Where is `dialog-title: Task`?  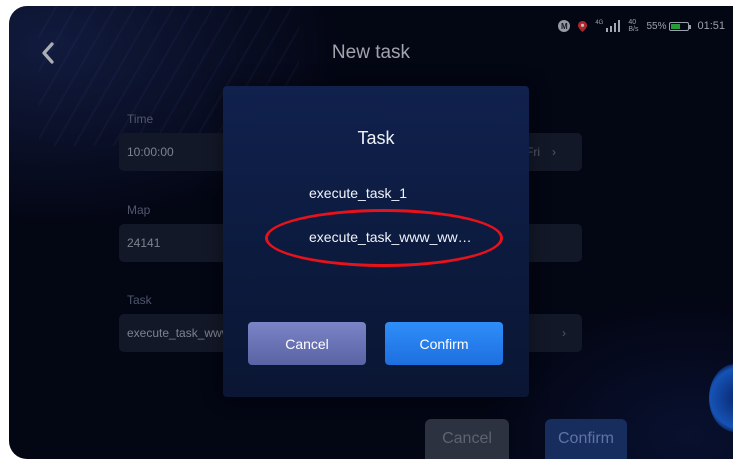
dialog-title: Task is located at coordinates (376, 138).